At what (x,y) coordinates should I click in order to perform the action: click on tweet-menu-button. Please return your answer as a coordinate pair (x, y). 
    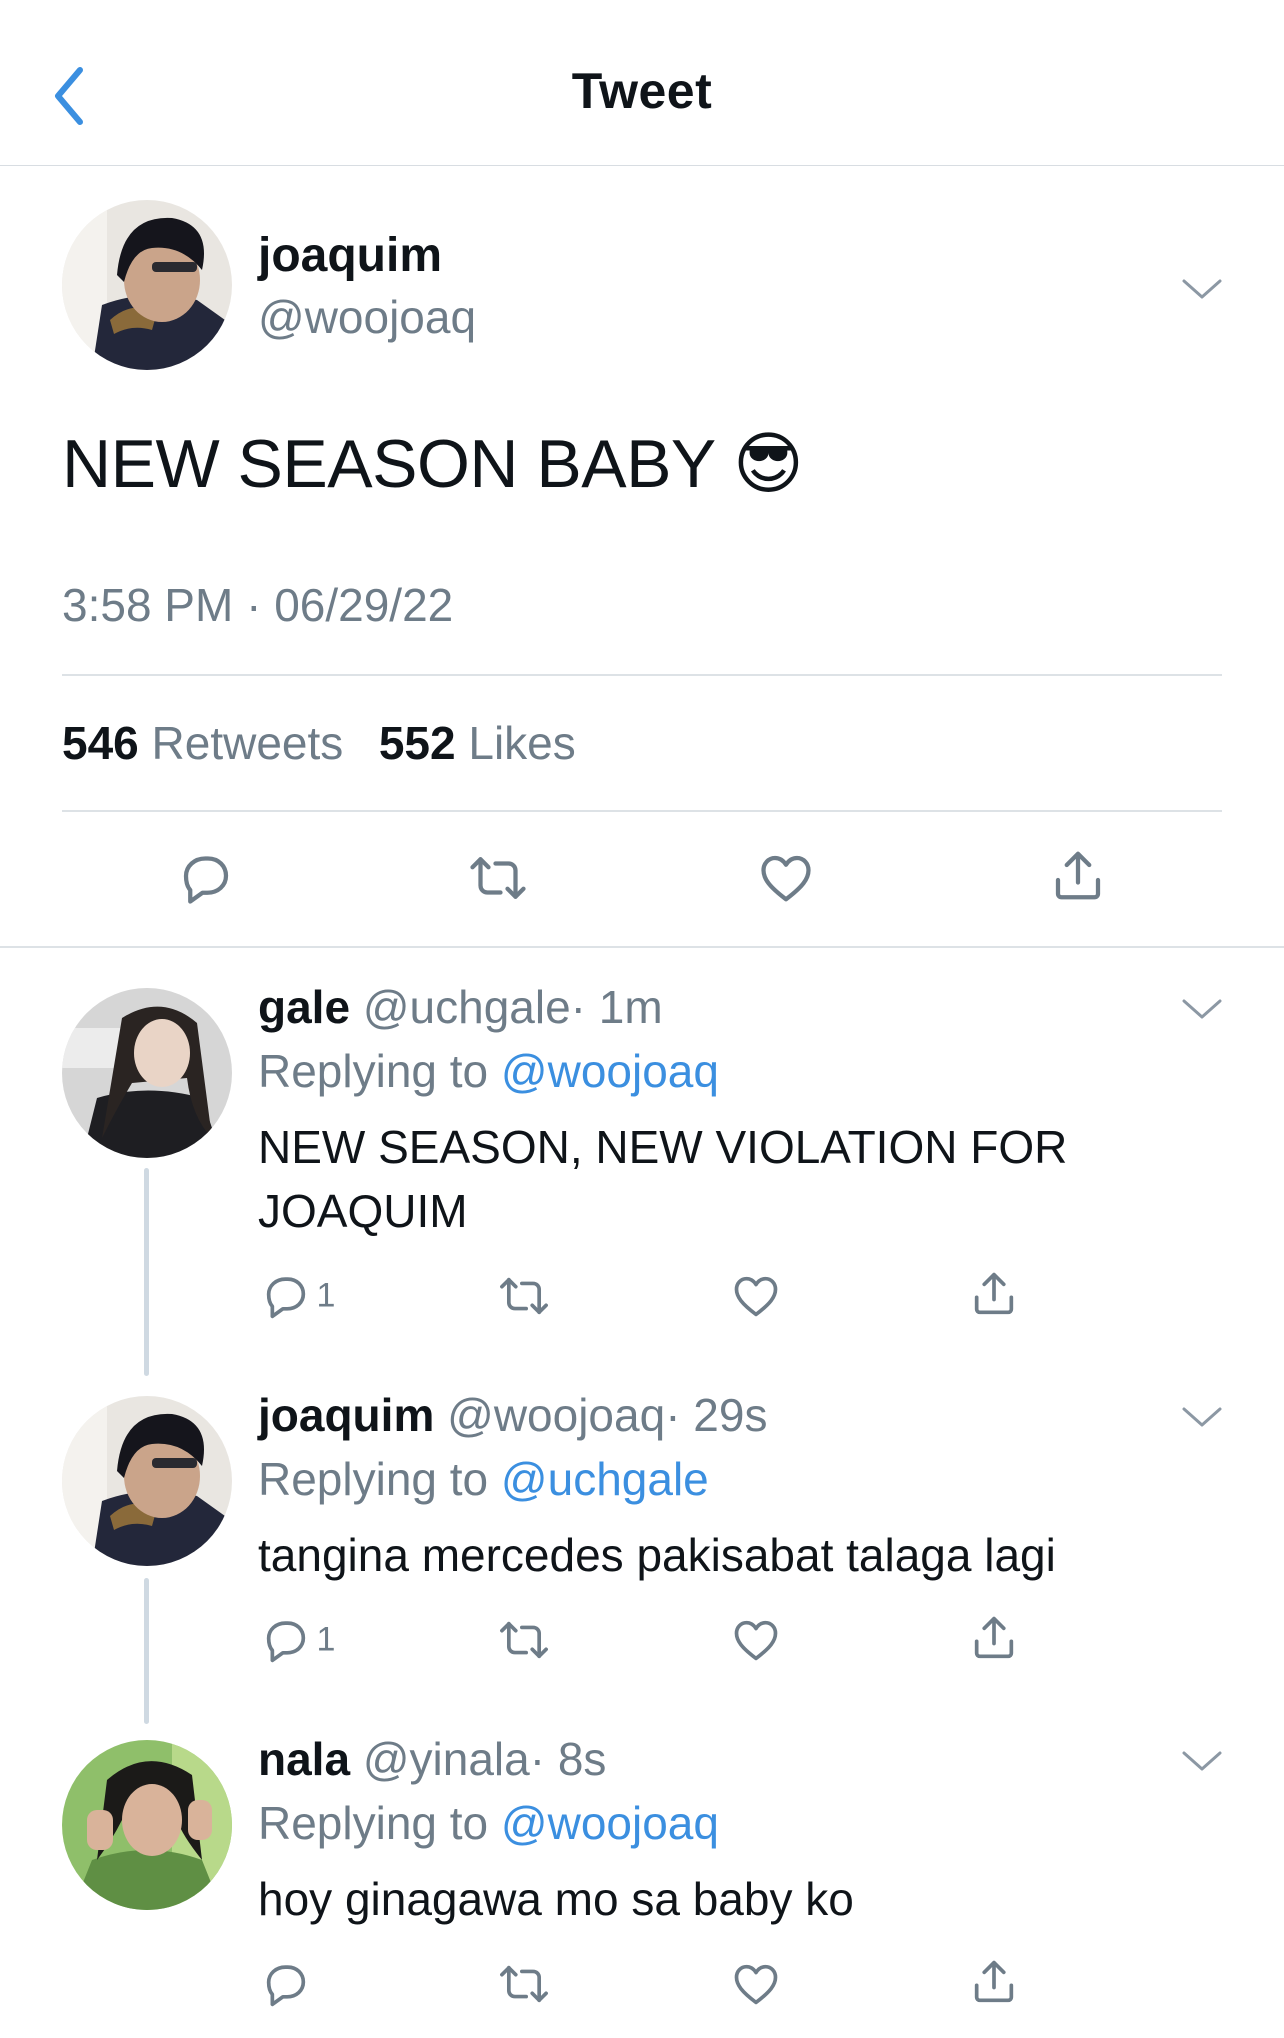
    Looking at the image, I should click on (1202, 289).